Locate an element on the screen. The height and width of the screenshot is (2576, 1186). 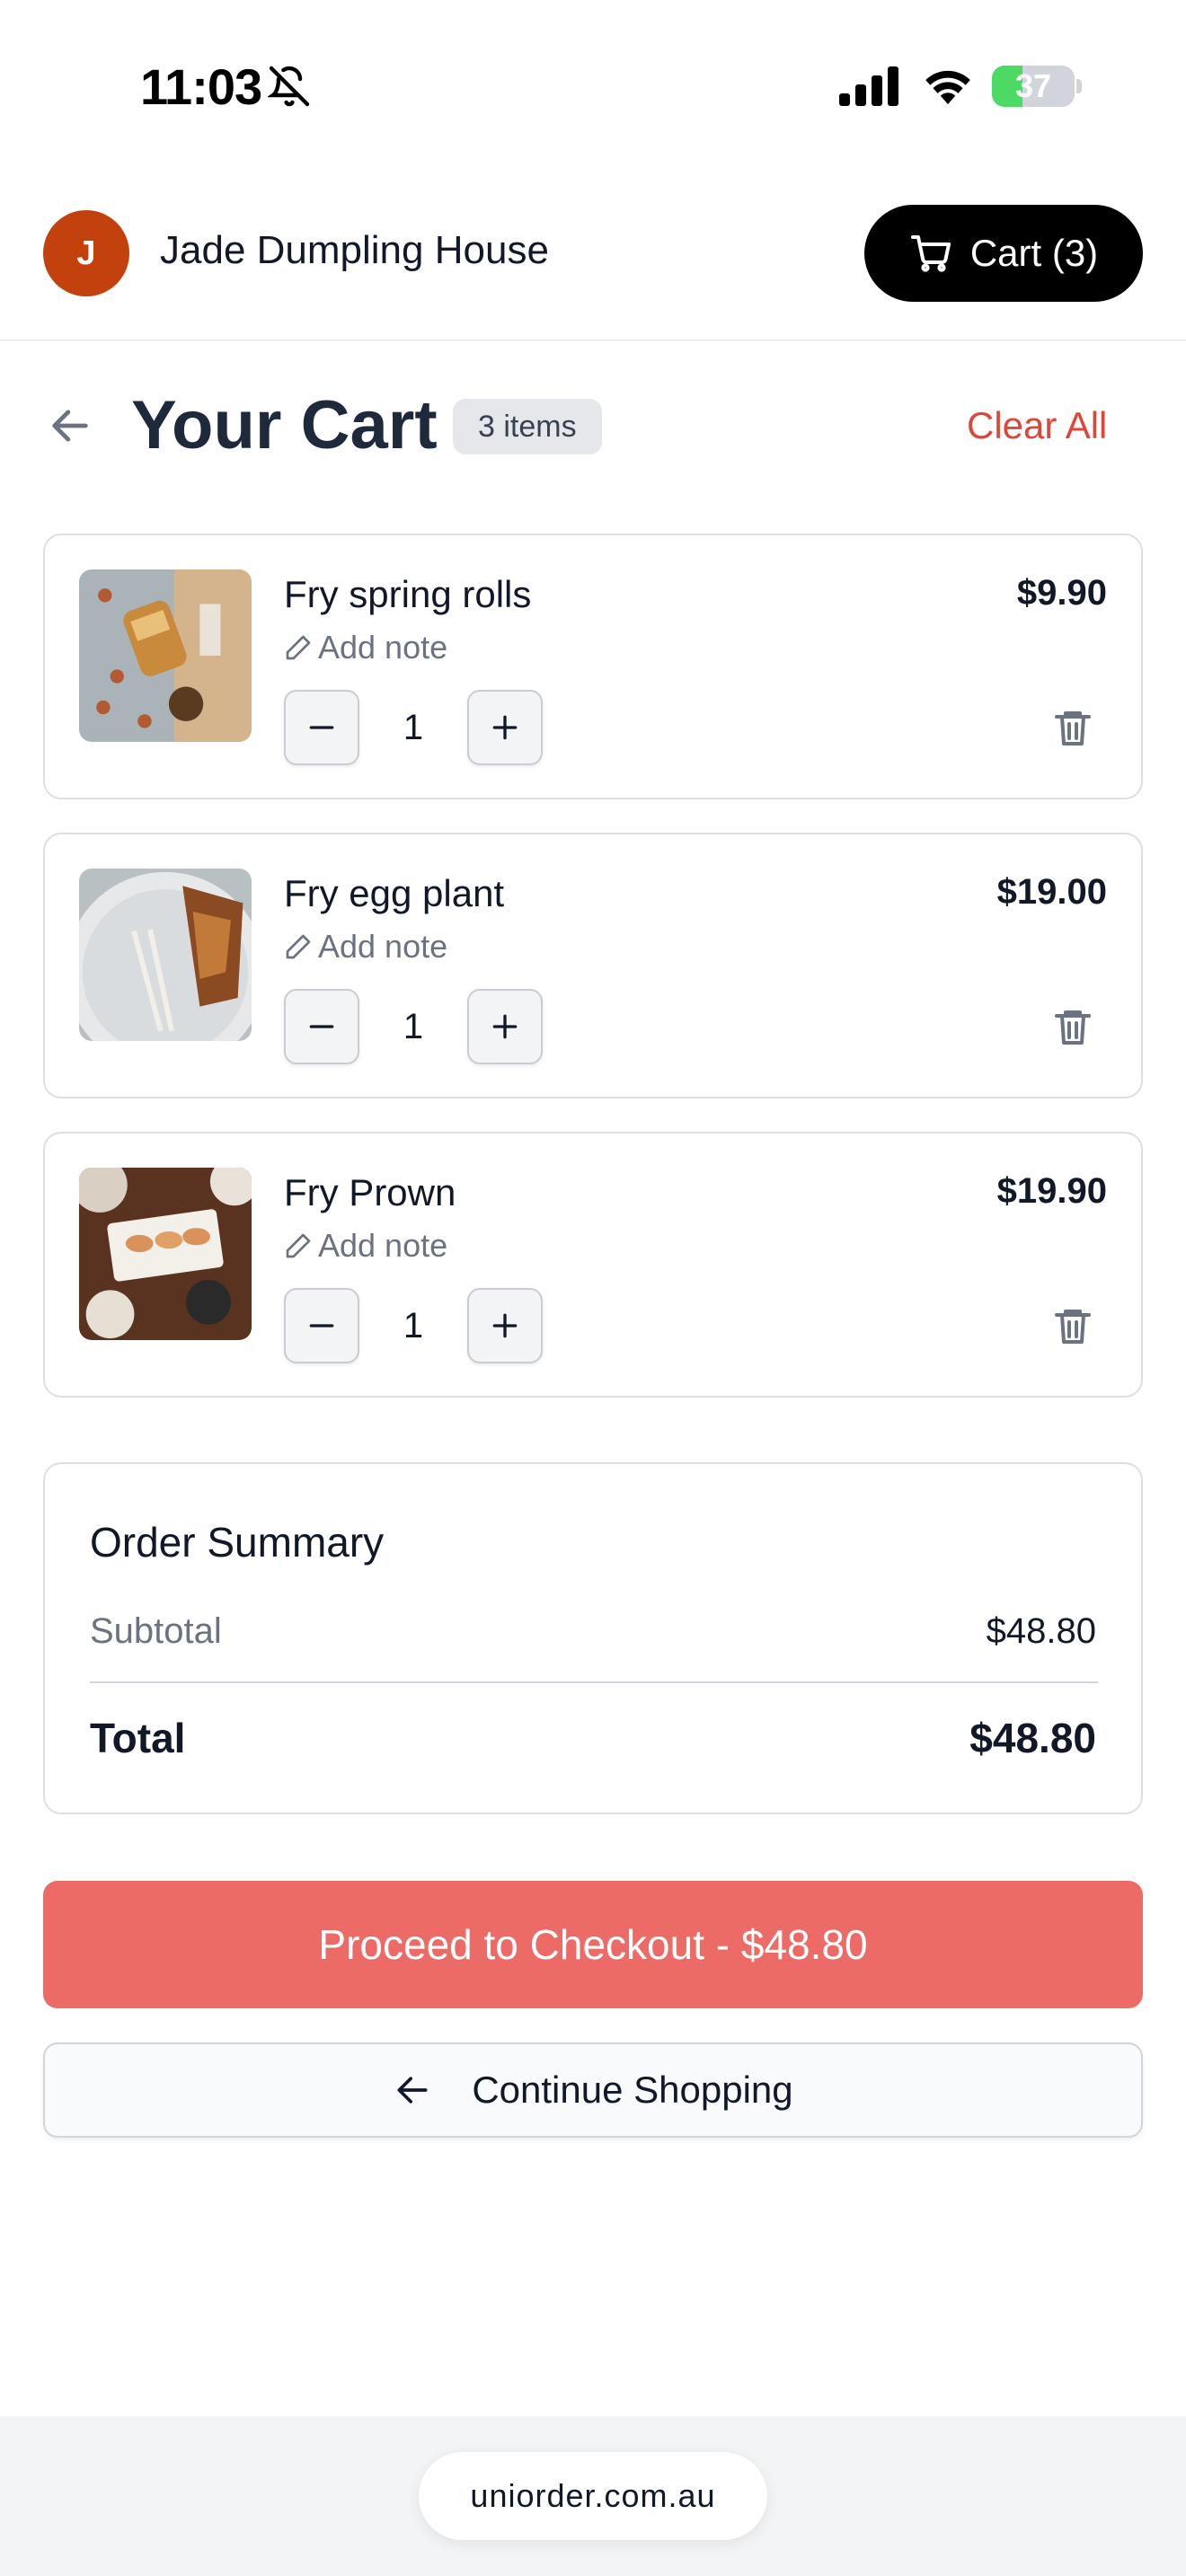
page-title: Your Cart is located at coordinates (284, 425).